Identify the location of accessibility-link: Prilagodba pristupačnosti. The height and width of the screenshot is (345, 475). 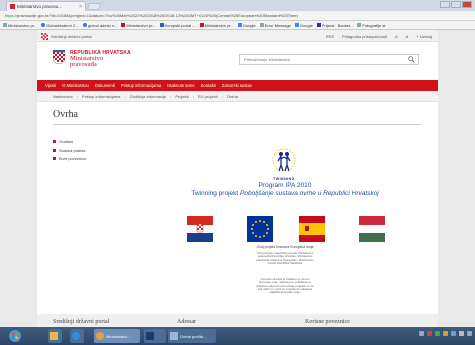
(364, 36).